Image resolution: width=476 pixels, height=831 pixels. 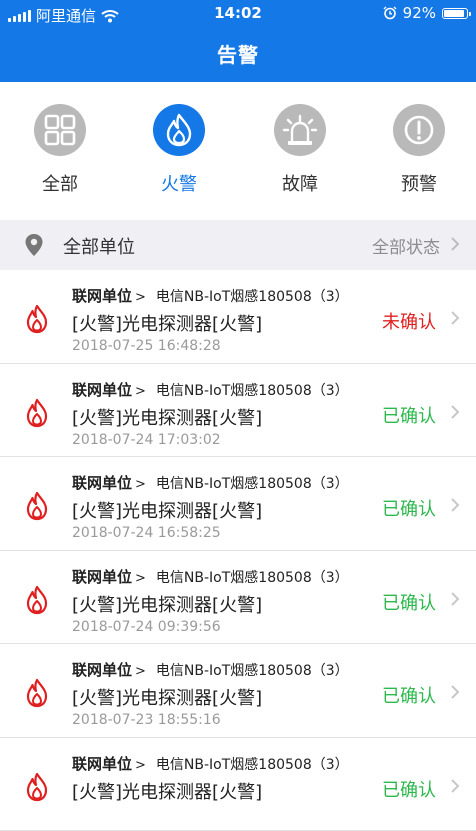 I want to click on location-pin-icon, so click(x=34, y=245).